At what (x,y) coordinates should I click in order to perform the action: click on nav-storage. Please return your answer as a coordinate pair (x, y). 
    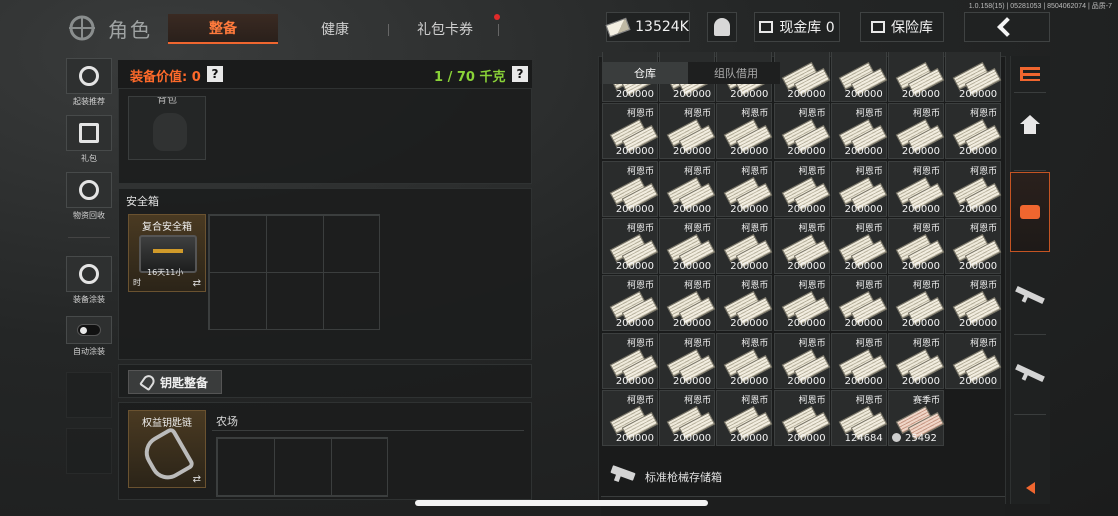
    Looking at the image, I should click on (1030, 212).